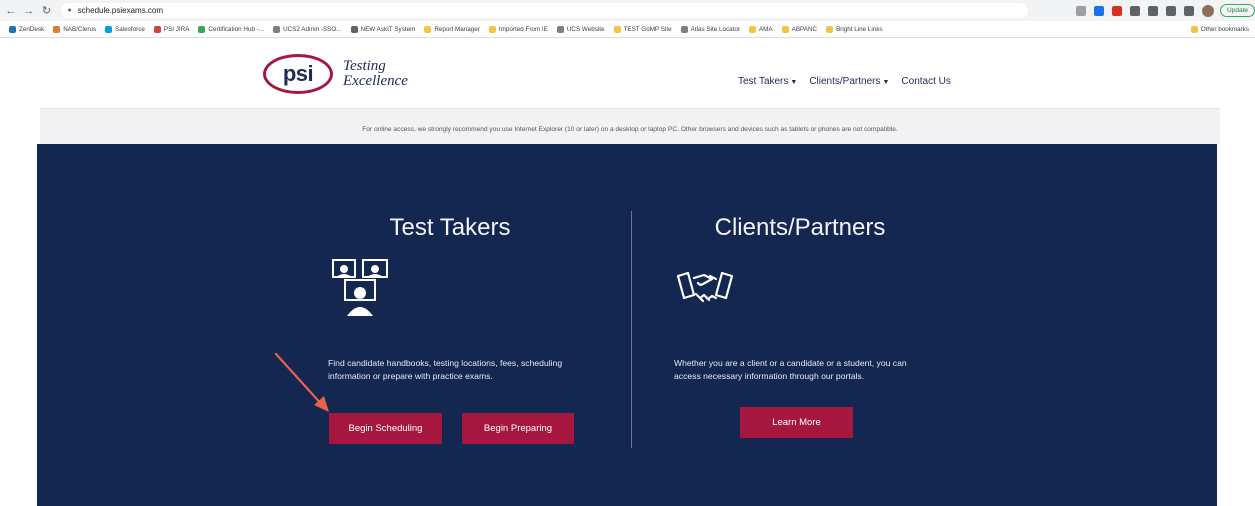  Describe the element at coordinates (631, 329) in the screenshot. I see `column-divider` at that location.